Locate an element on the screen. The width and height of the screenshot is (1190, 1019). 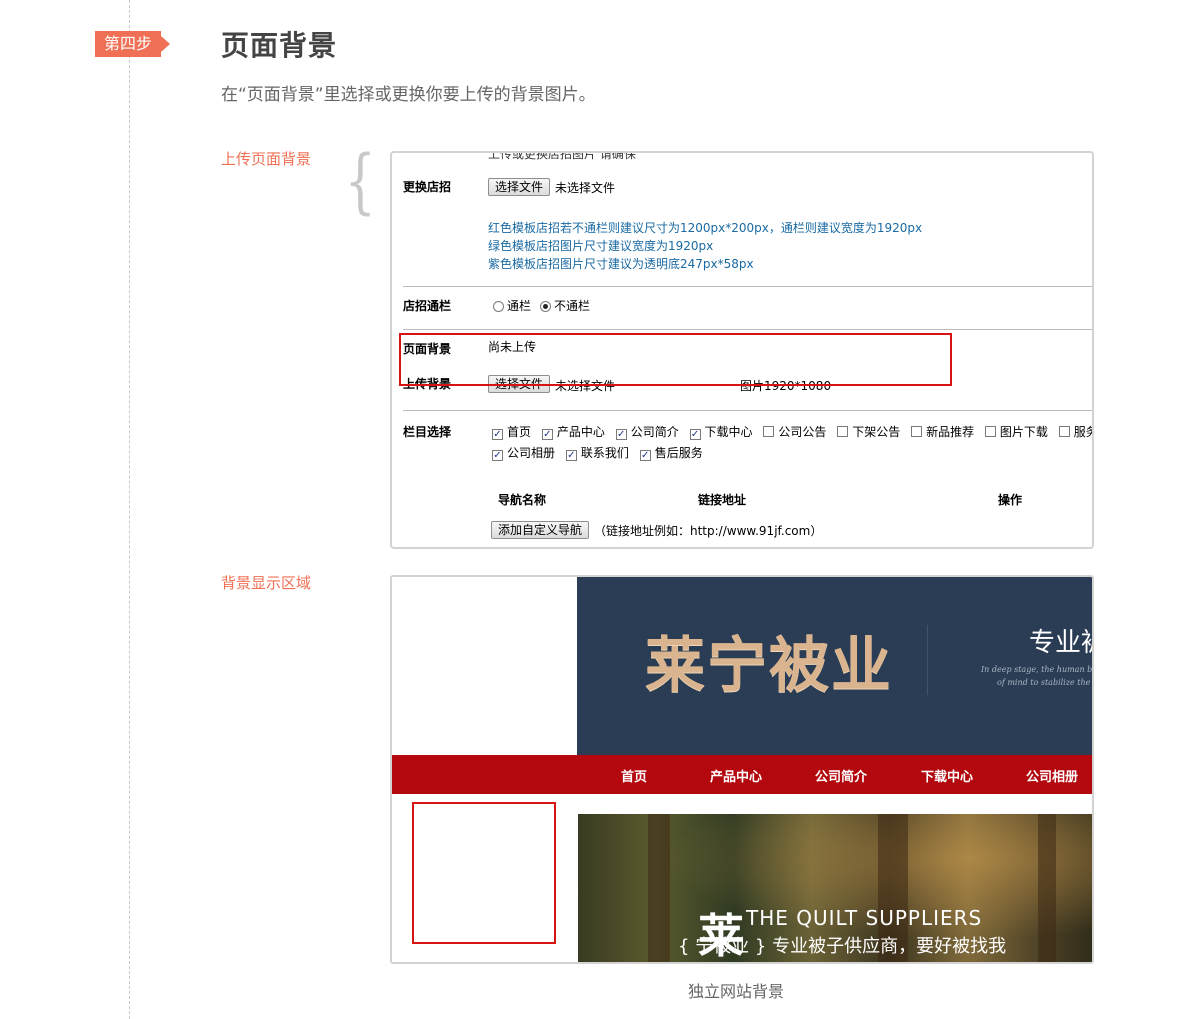
radio-selected-icon is located at coordinates (545, 306).